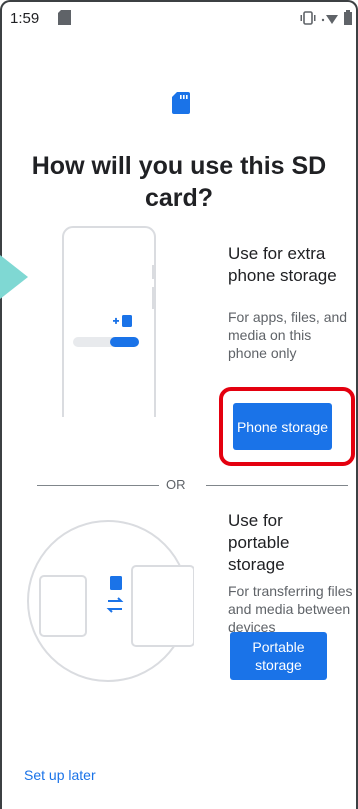  Describe the element at coordinates (282, 426) in the screenshot. I see `phone-storage-button: Phone storage` at that location.